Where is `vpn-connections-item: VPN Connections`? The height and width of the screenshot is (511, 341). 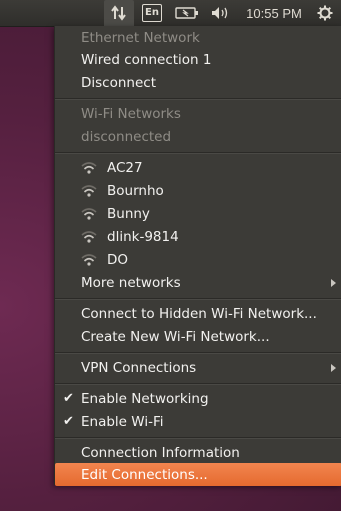 vpn-connections-item: VPN Connections is located at coordinates (198, 367).